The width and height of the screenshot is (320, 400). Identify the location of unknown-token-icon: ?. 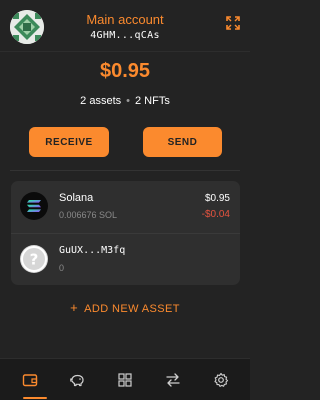
(34, 259).